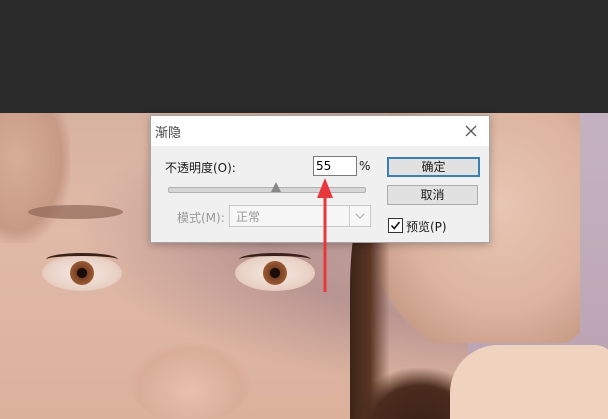  I want to click on mode-value: 正常, so click(248, 217).